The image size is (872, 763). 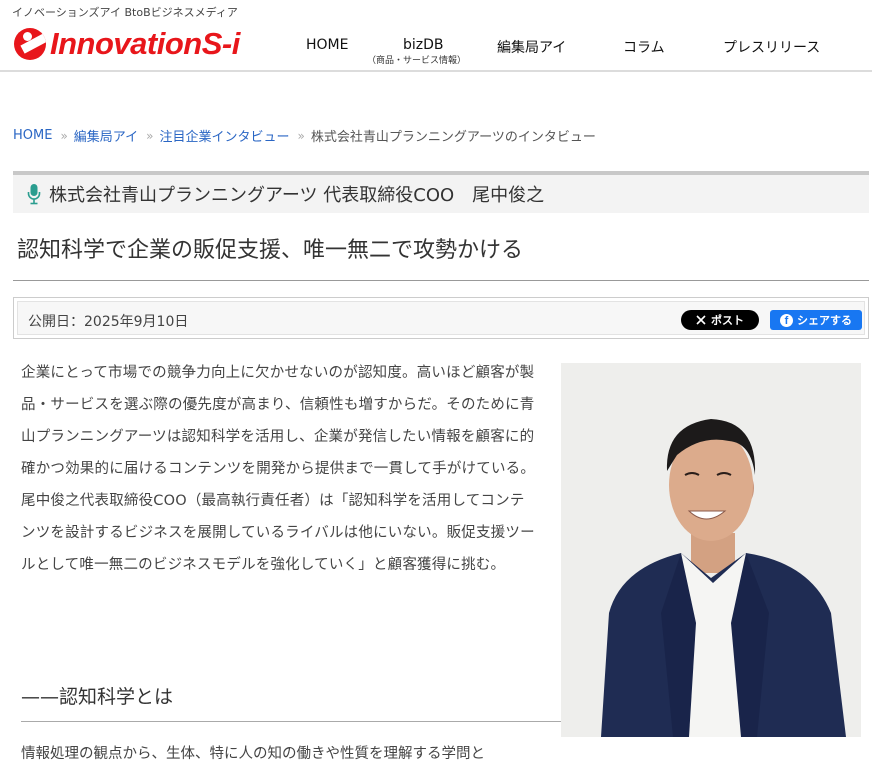 I want to click on article-title: 認知科学で企業の販促支援、唯一無二で攻勢かける, so click(x=270, y=250).